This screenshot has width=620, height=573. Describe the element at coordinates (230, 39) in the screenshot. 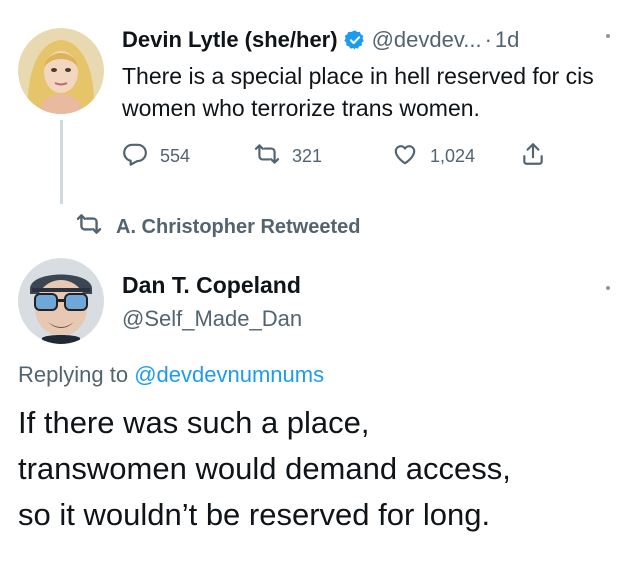

I see `tweet1-display-name: Devin Lytle (she/her)` at that location.